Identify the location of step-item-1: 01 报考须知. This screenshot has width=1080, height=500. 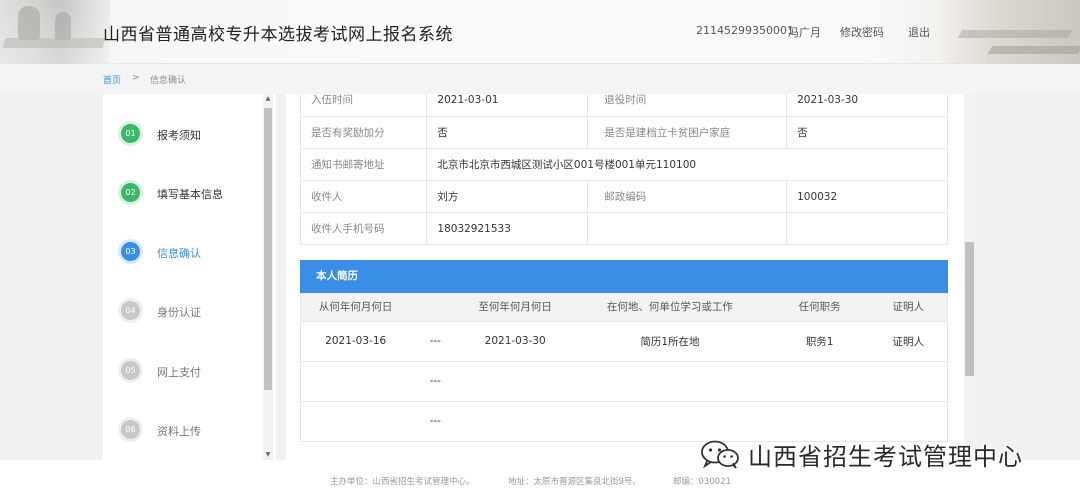
(196, 134).